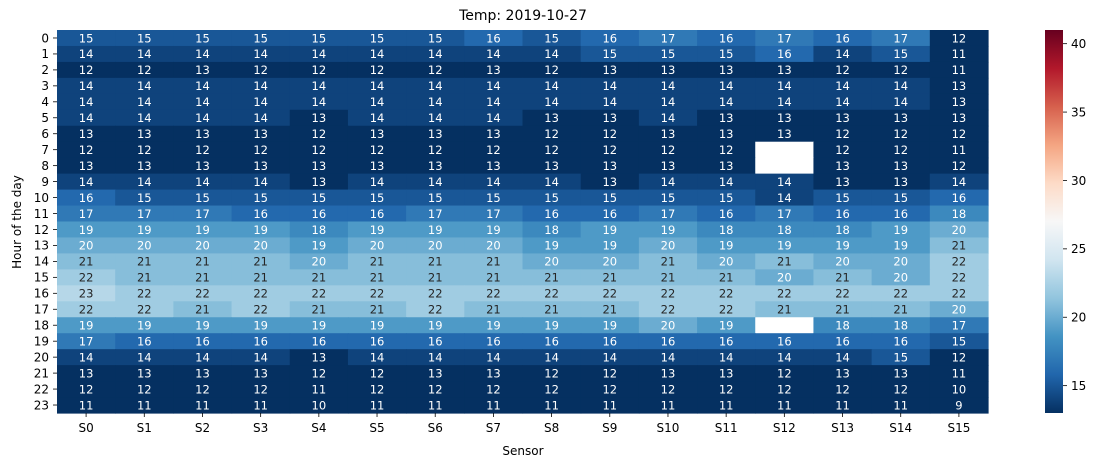 The image size is (1101, 468). What do you see at coordinates (45, 54) in the screenshot?
I see `y-tick-label: 1` at bounding box center [45, 54].